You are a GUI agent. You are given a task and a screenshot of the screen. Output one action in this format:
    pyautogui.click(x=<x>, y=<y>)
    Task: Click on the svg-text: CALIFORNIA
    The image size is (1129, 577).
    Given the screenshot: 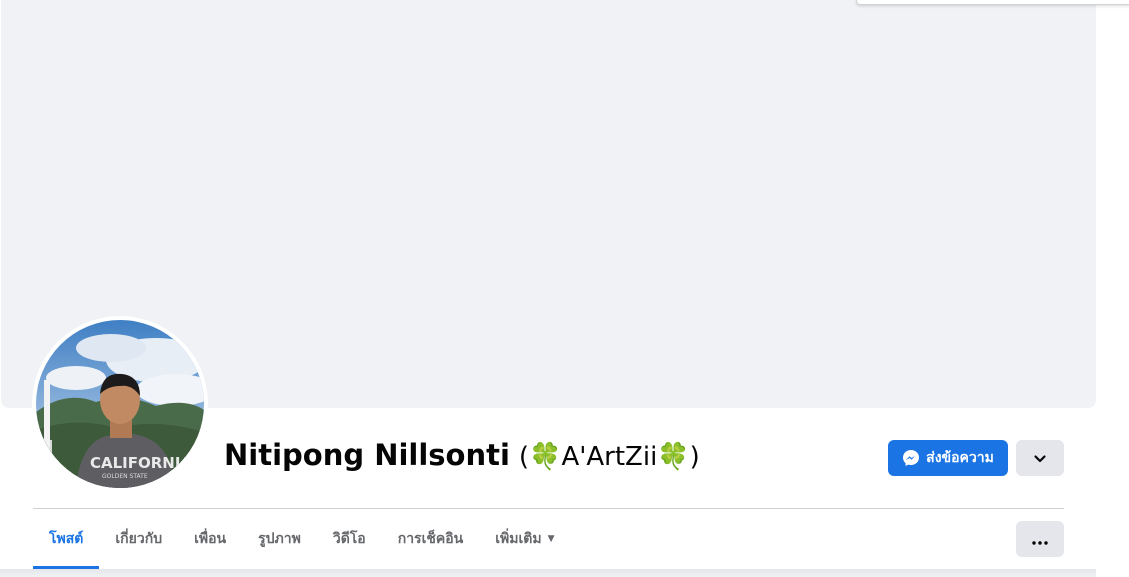 What is the action you would take?
    pyautogui.click(x=141, y=463)
    